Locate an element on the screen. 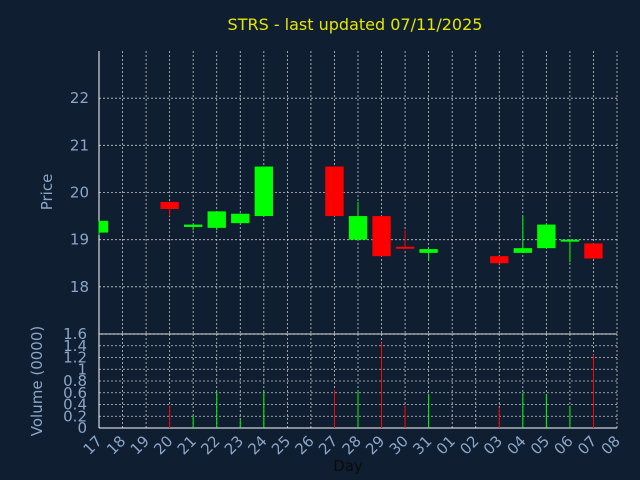 The width and height of the screenshot is (640, 480). price-tick-label: 19 is located at coordinates (79, 240).